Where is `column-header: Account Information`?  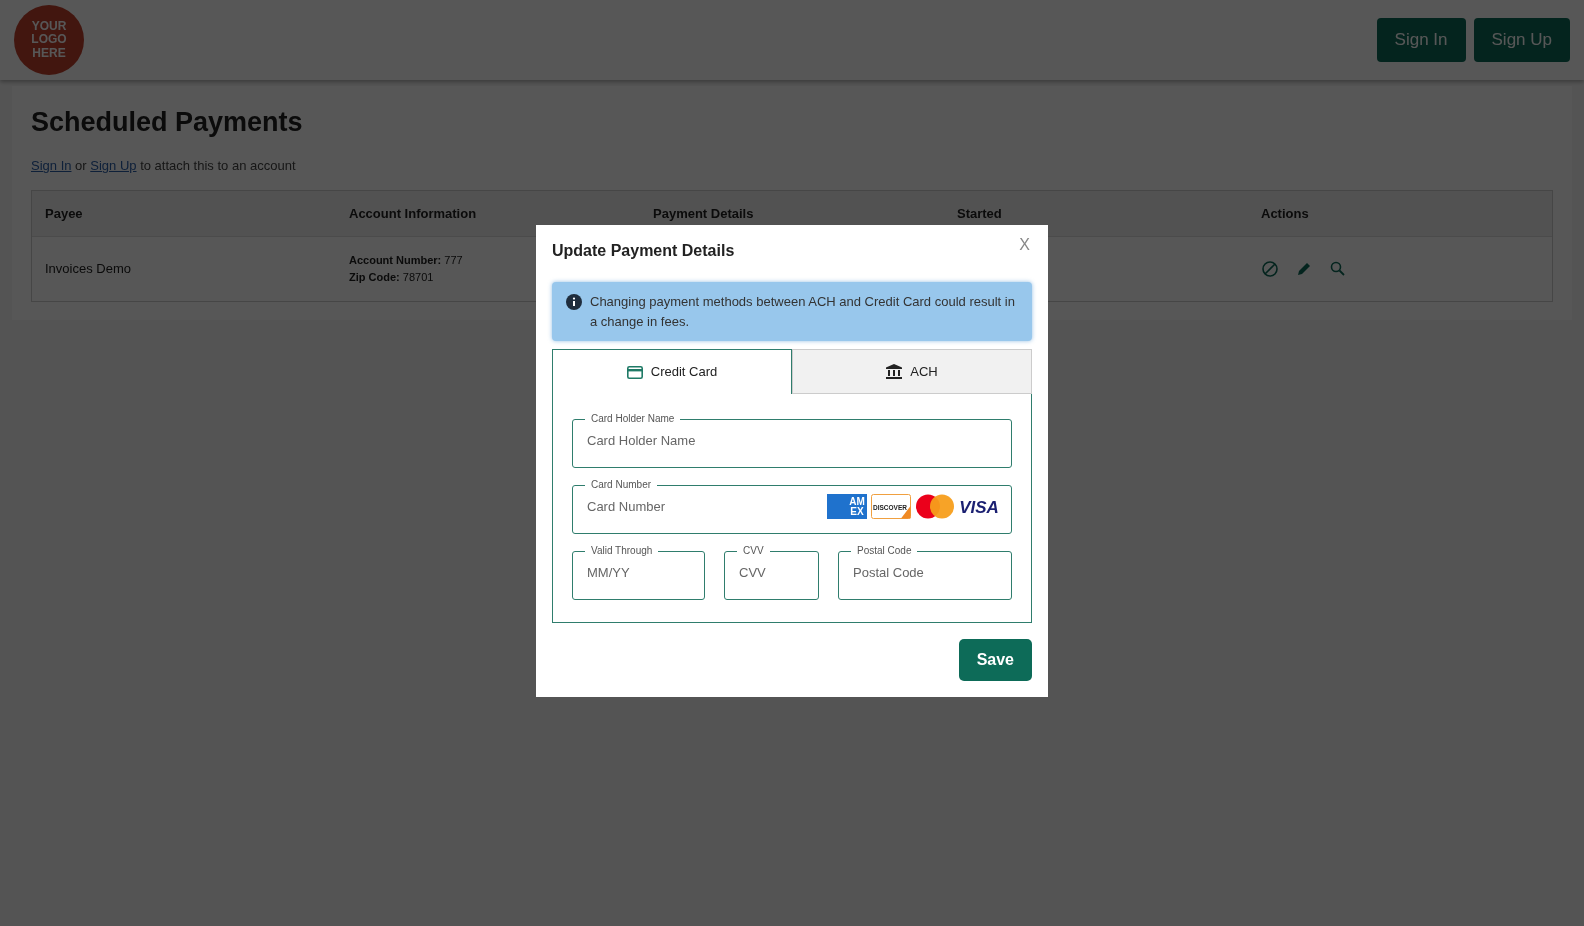 column-header: Account Information is located at coordinates (413, 213).